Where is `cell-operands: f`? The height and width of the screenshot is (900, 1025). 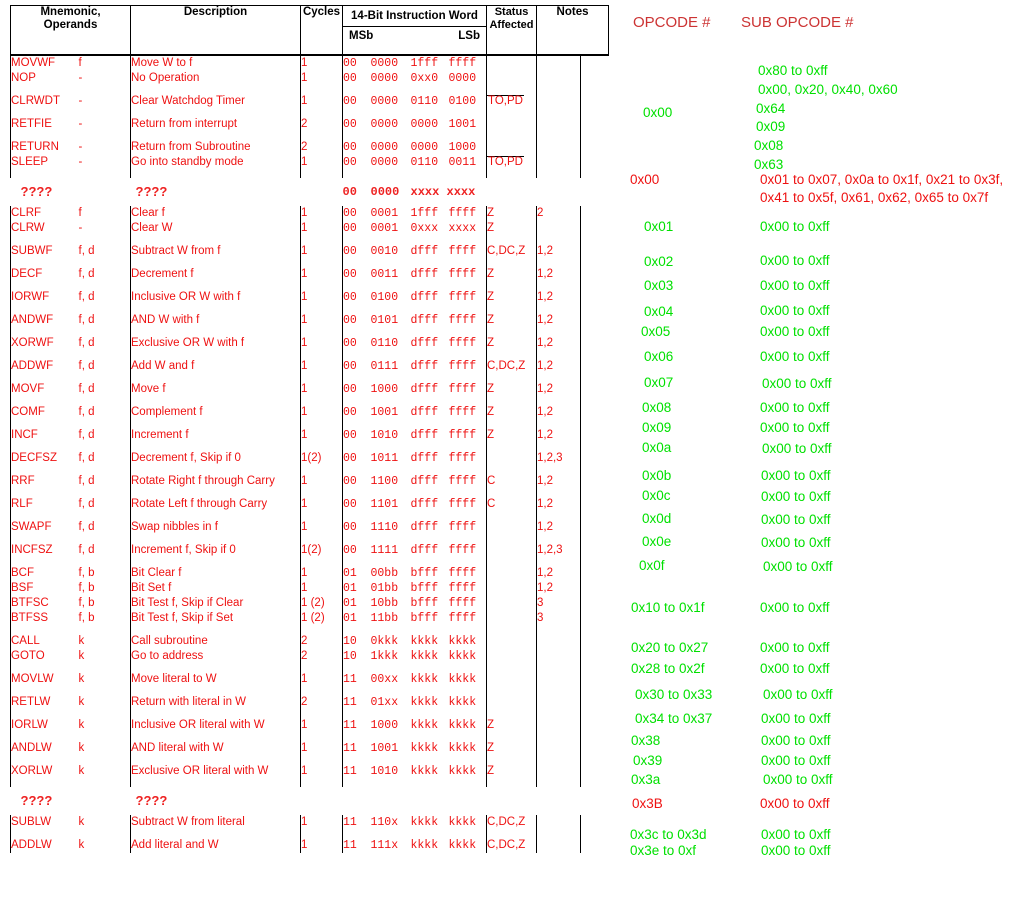 cell-operands: f is located at coordinates (104, 62).